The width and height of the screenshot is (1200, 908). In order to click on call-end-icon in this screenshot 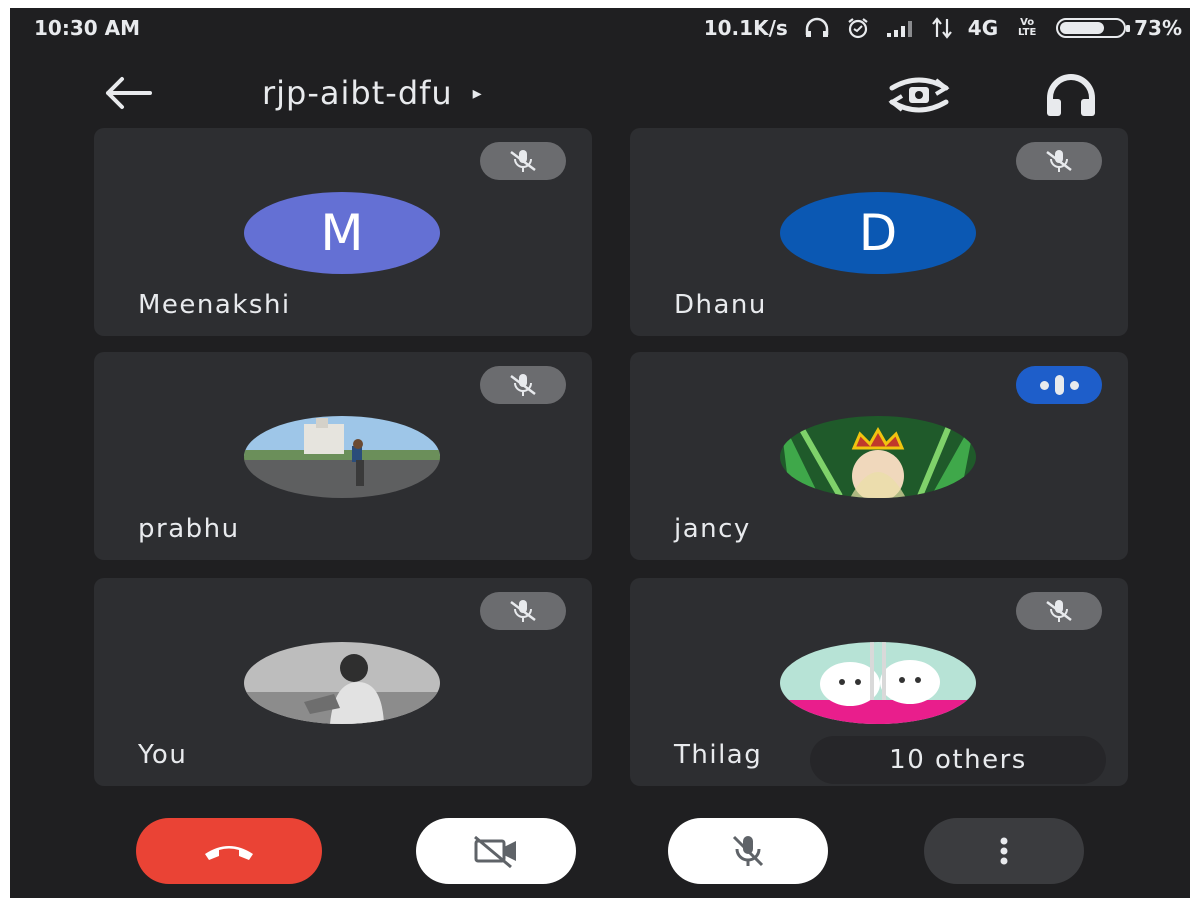, I will do `click(229, 853)`.